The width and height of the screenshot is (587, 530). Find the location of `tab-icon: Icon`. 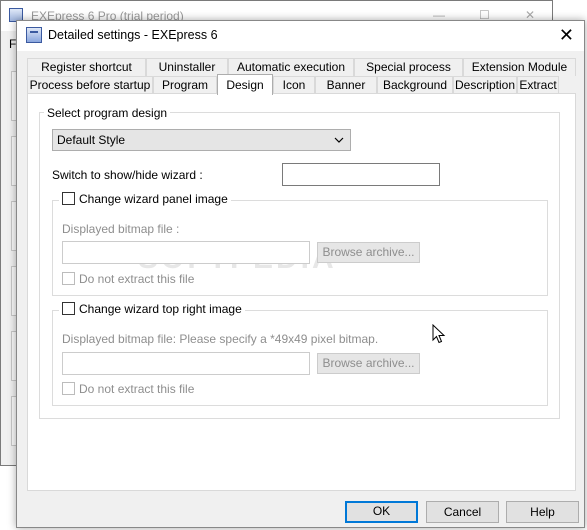

tab-icon: Icon is located at coordinates (294, 85).